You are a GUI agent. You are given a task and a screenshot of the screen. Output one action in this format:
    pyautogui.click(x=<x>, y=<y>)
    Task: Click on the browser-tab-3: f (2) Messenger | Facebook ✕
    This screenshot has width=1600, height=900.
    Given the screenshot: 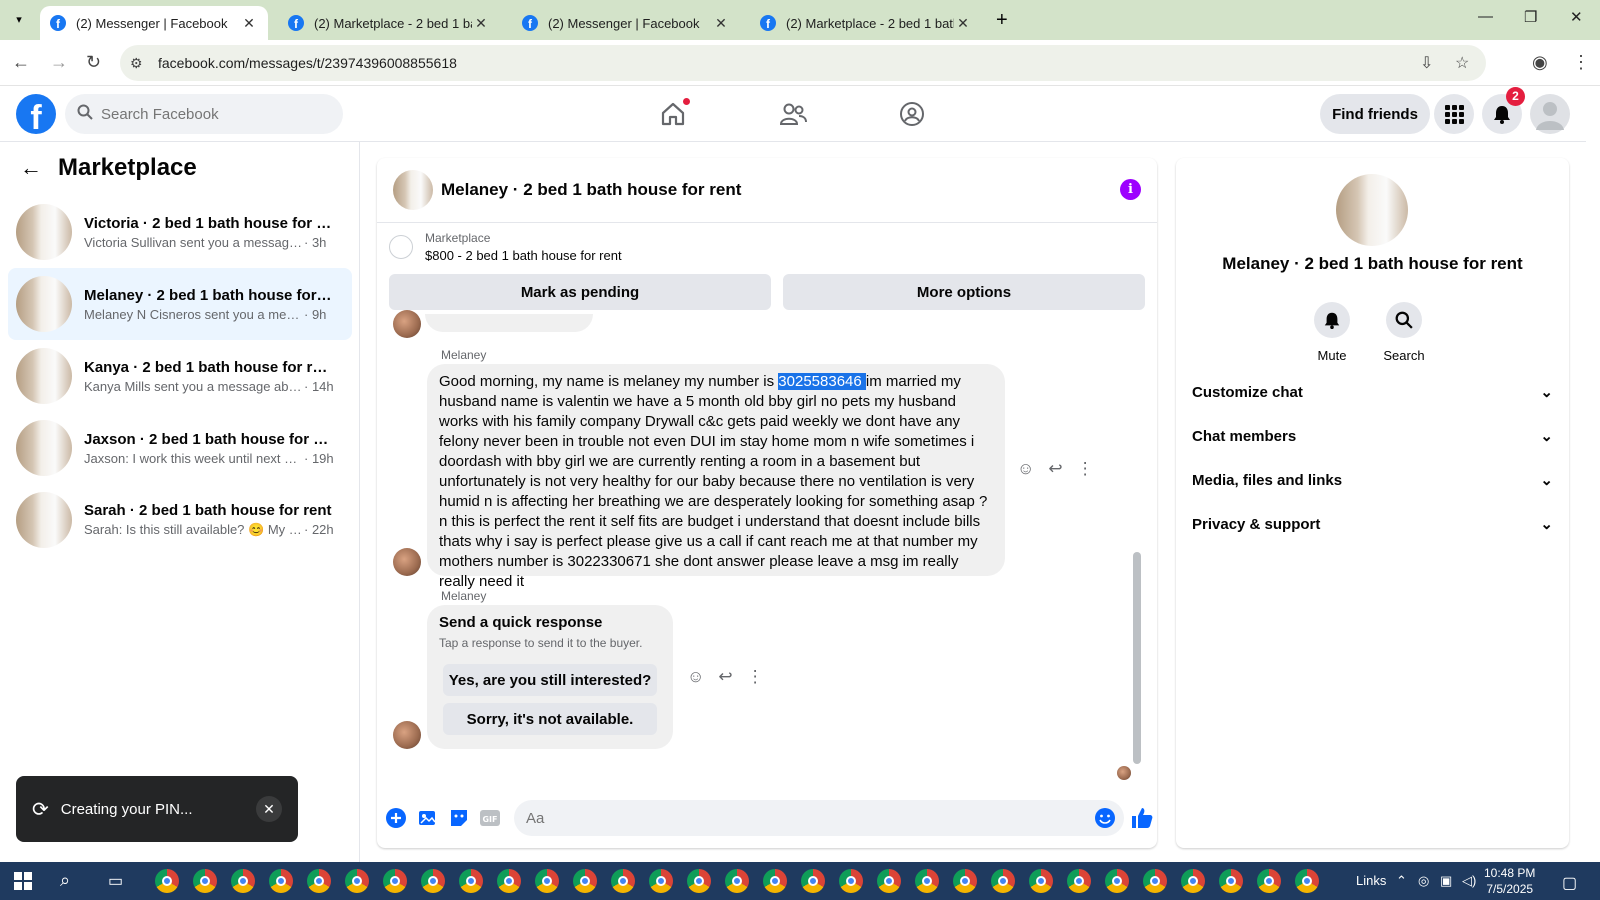 What is the action you would take?
    pyautogui.click(x=626, y=23)
    